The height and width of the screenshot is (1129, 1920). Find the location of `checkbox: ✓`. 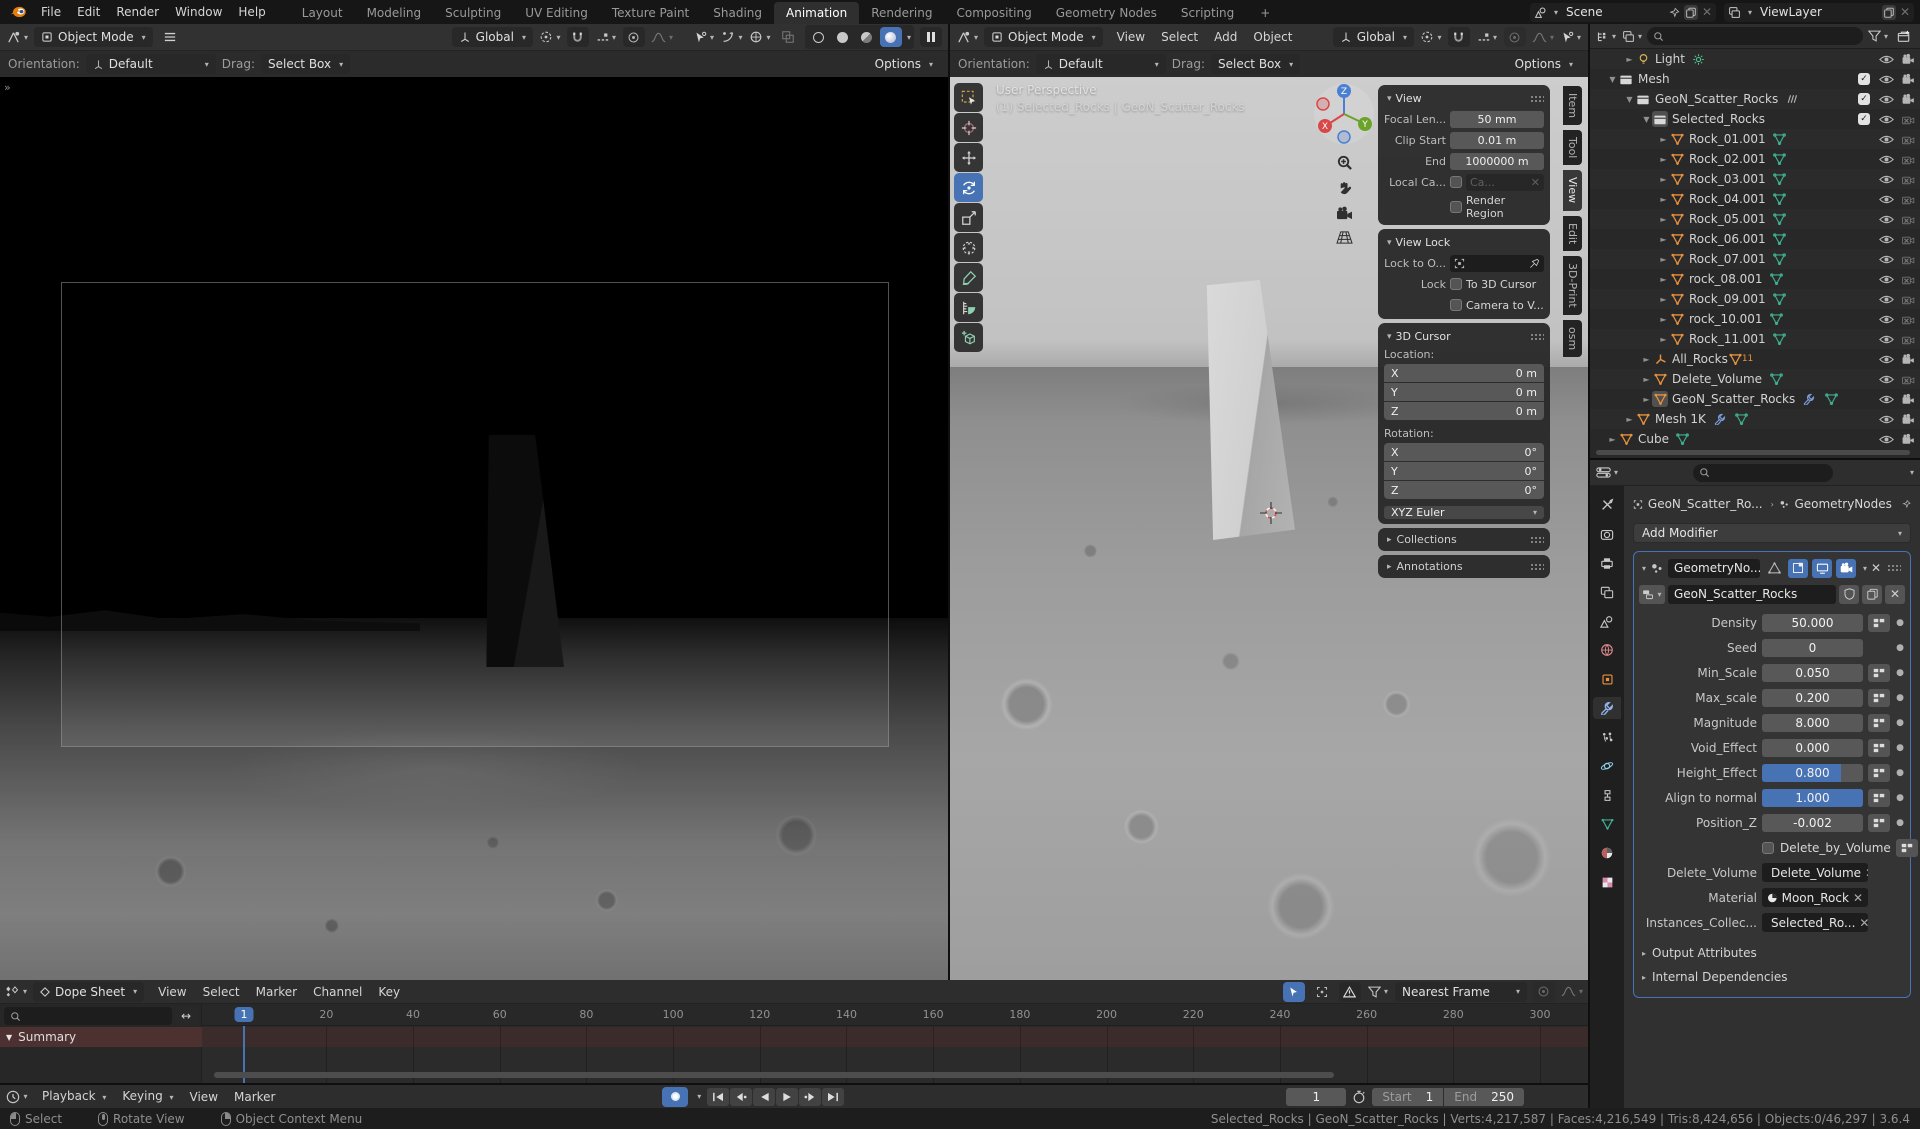

checkbox: ✓ is located at coordinates (1864, 119).